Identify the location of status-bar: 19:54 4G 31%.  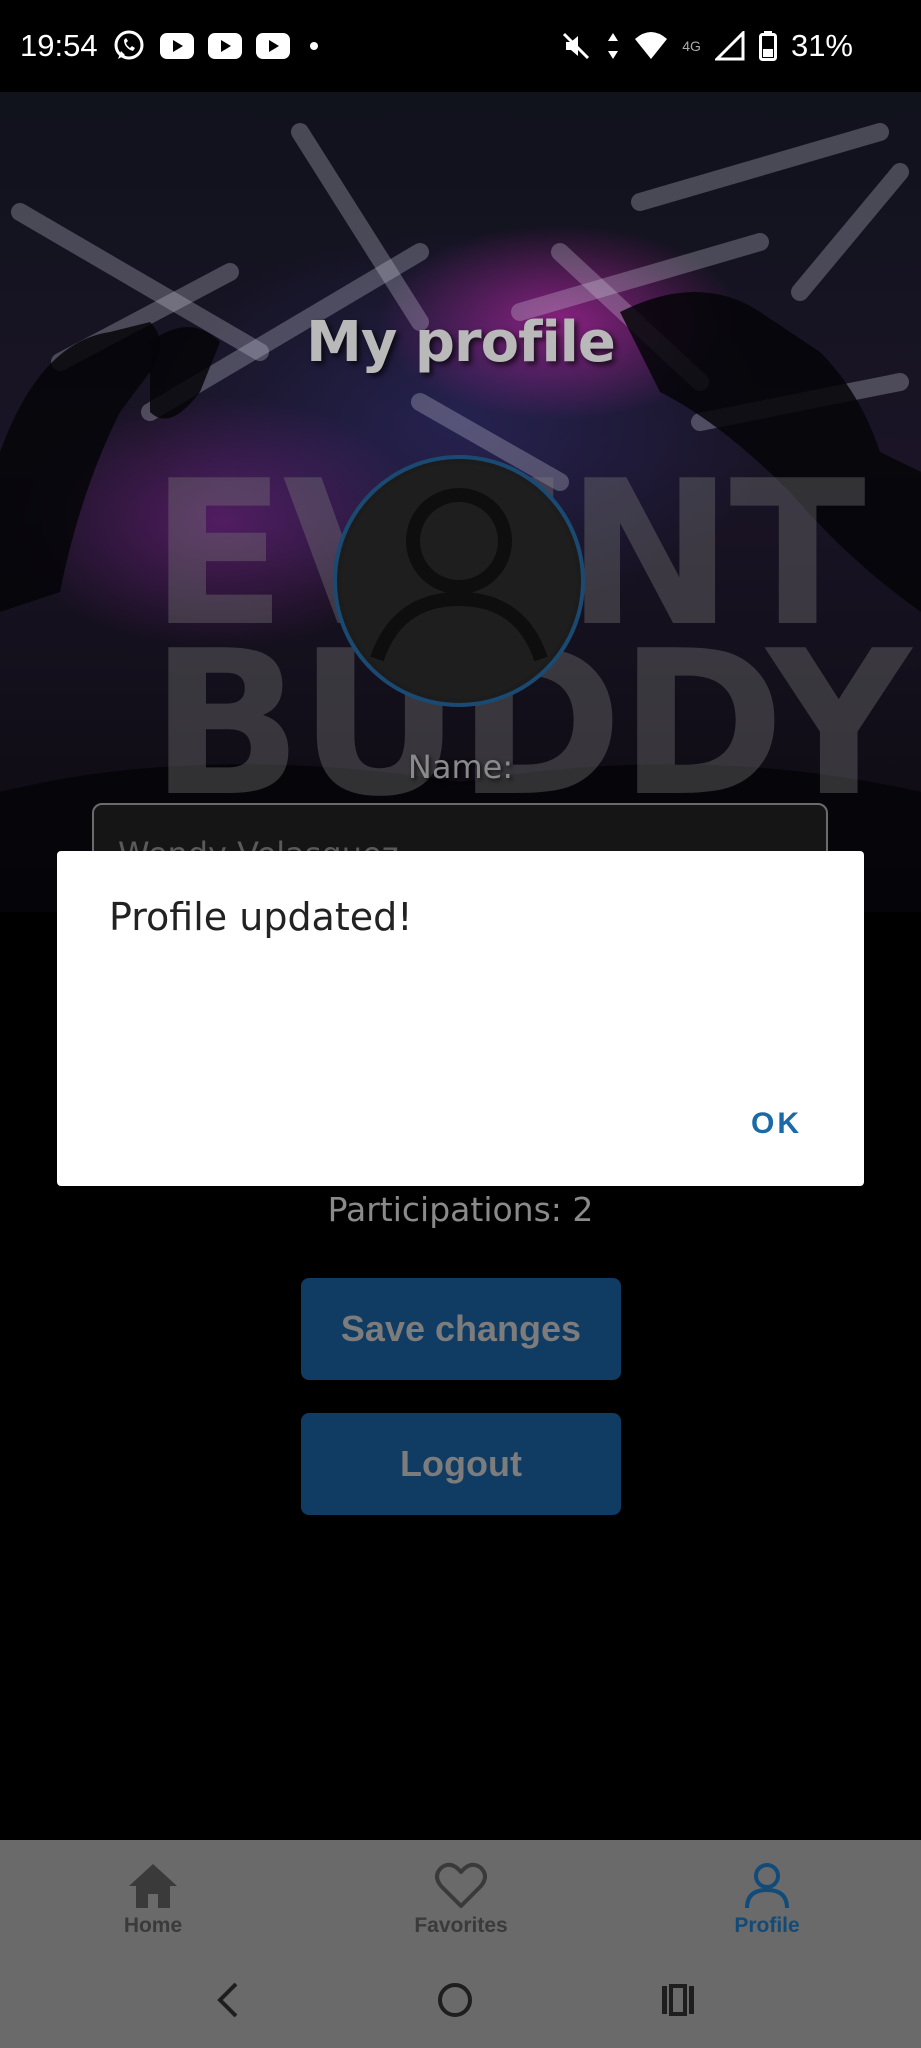
(460, 46).